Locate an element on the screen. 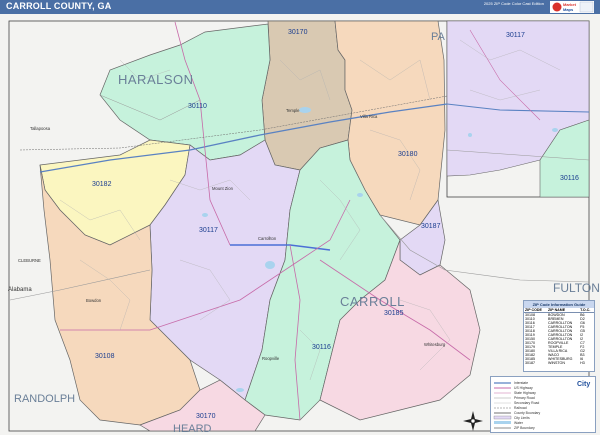  place-label-tallapoosa: Tallapoosa is located at coordinates (40, 128).